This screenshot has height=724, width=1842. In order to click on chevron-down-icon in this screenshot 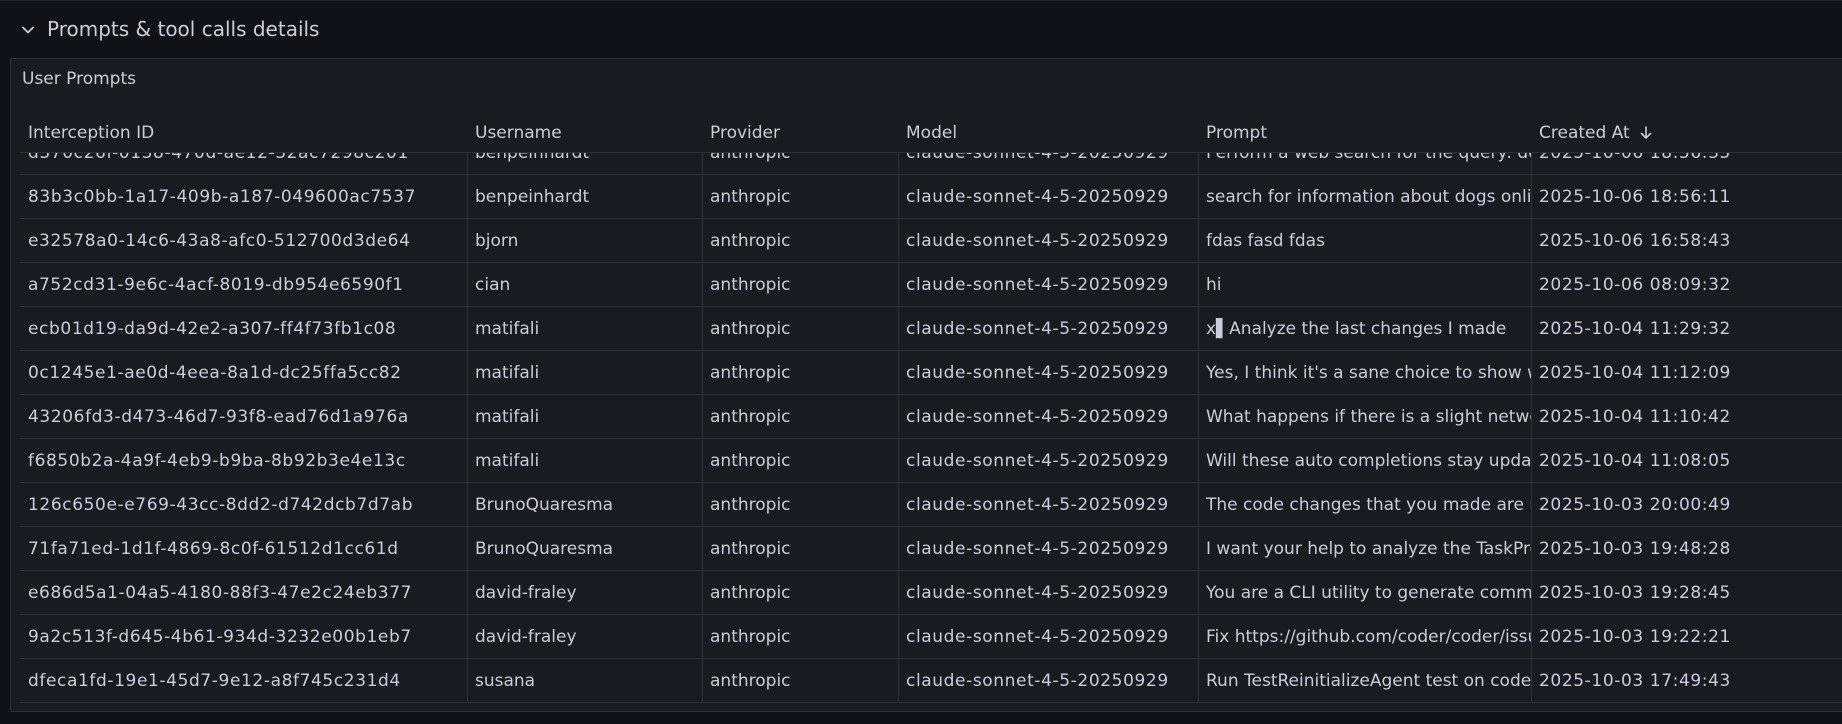, I will do `click(28, 30)`.